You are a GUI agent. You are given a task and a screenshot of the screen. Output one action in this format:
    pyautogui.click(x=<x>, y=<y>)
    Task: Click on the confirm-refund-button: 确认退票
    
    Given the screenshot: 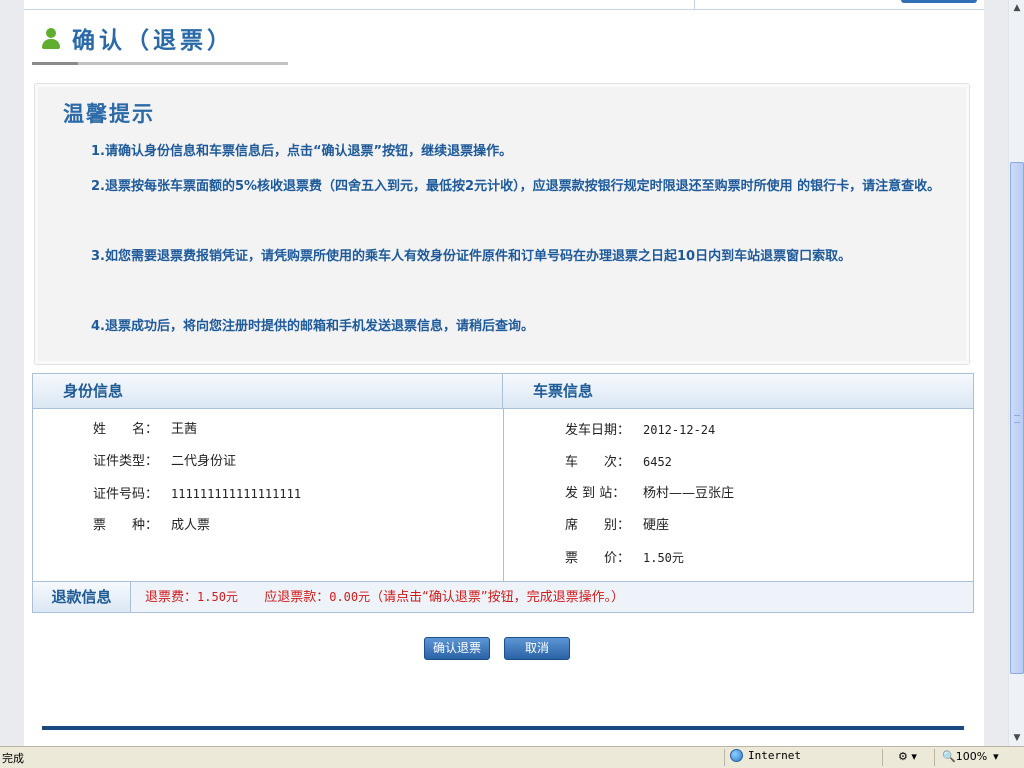 What is the action you would take?
    pyautogui.click(x=457, y=648)
    